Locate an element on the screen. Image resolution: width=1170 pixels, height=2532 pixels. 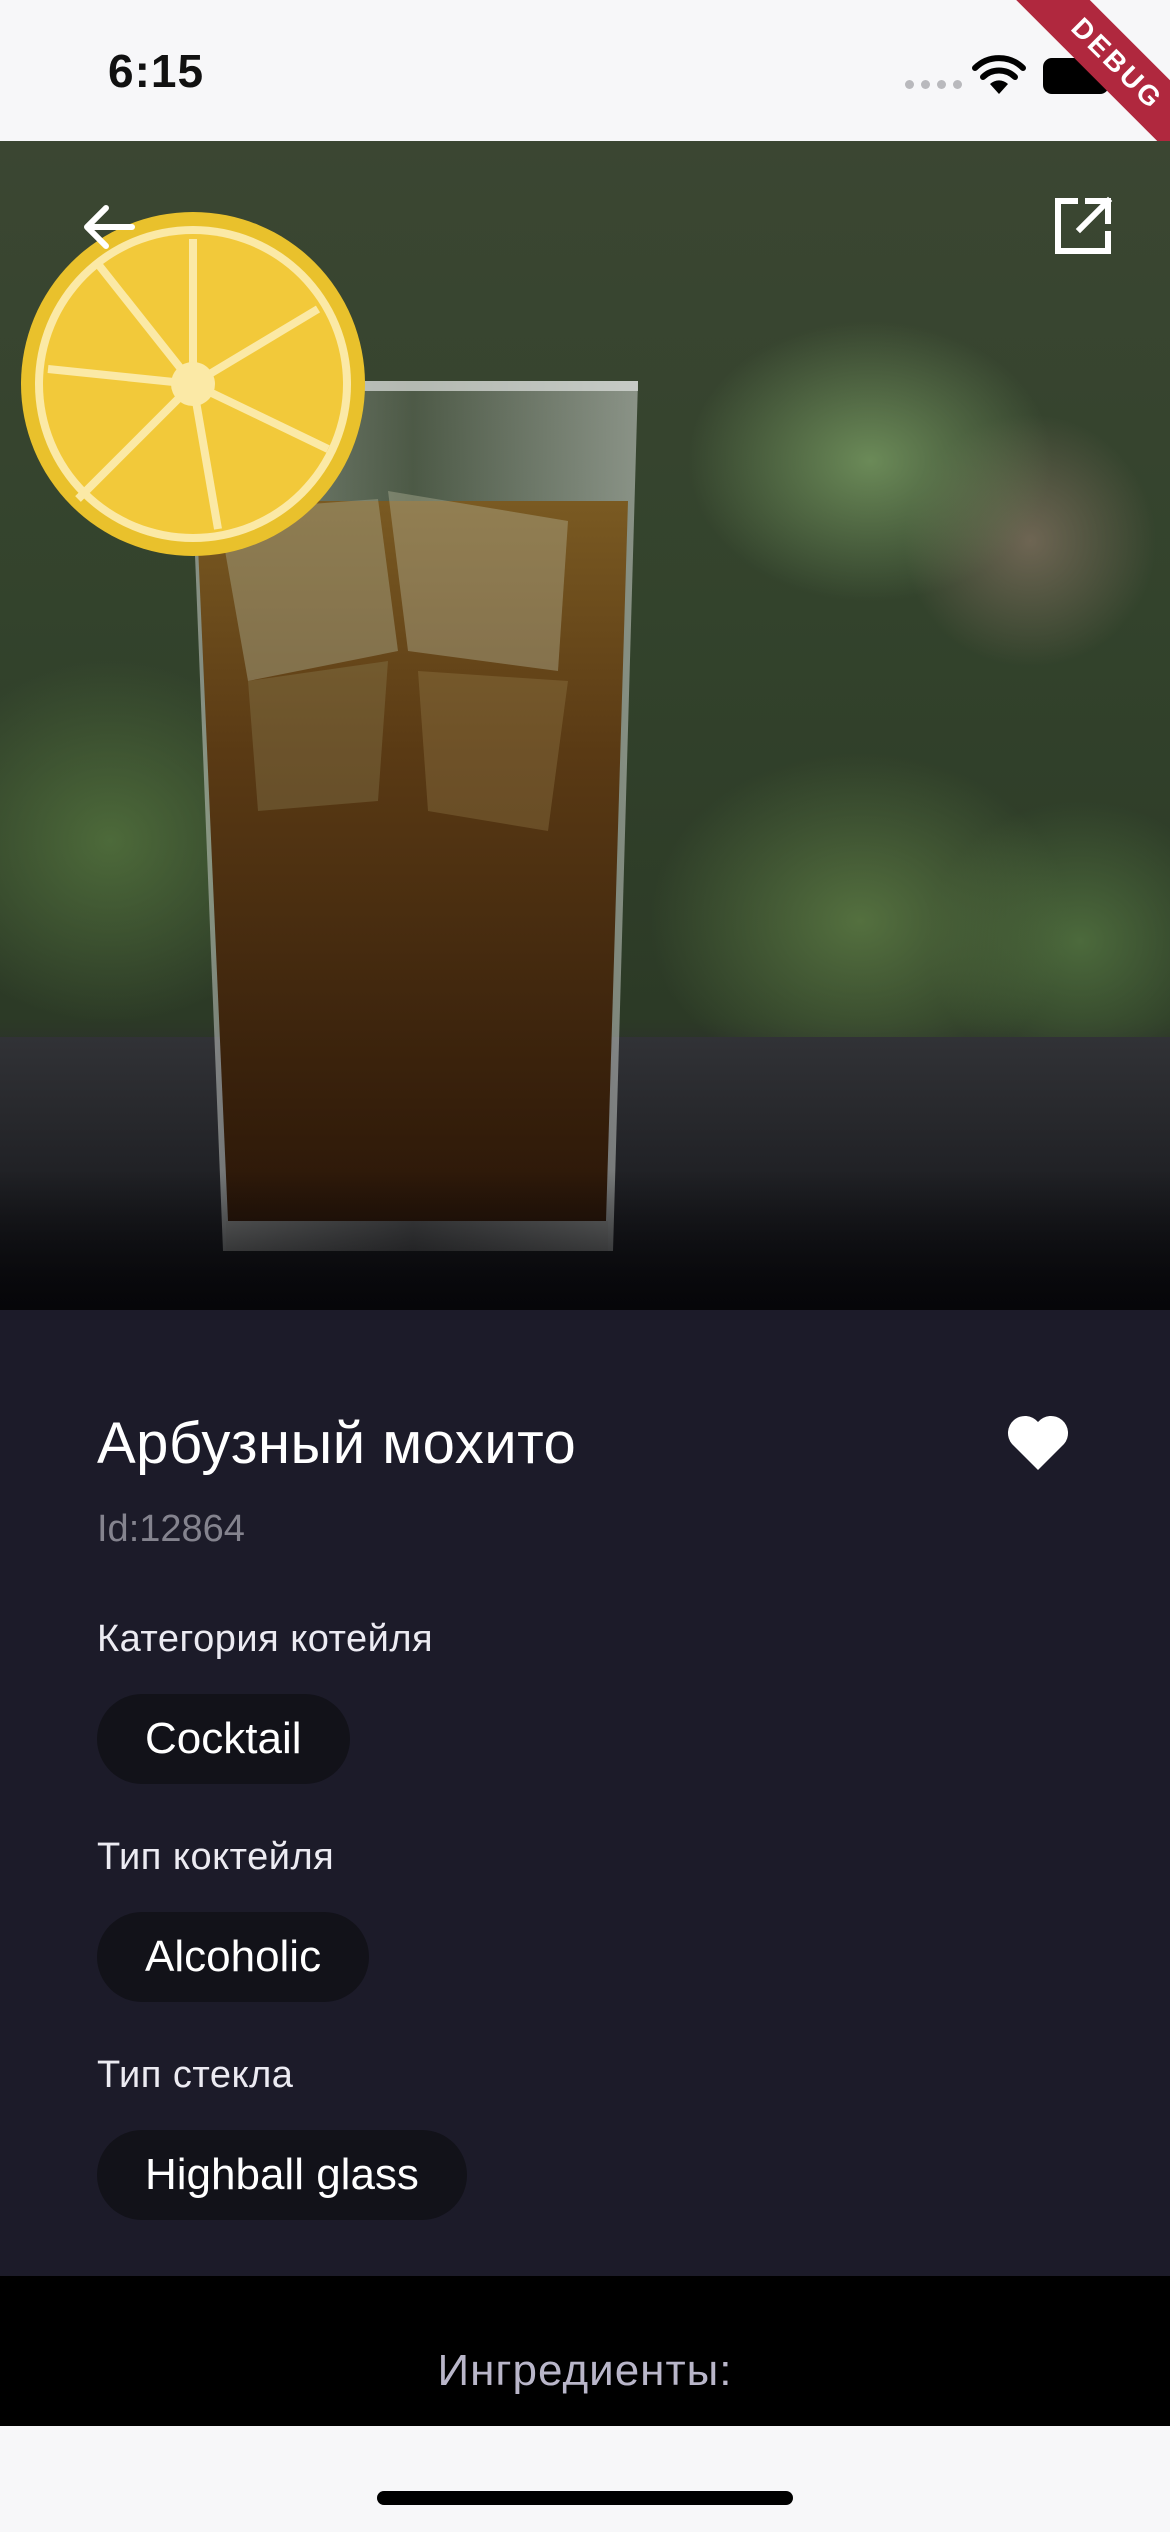
glass-label: Тип стекла is located at coordinates (195, 2075).